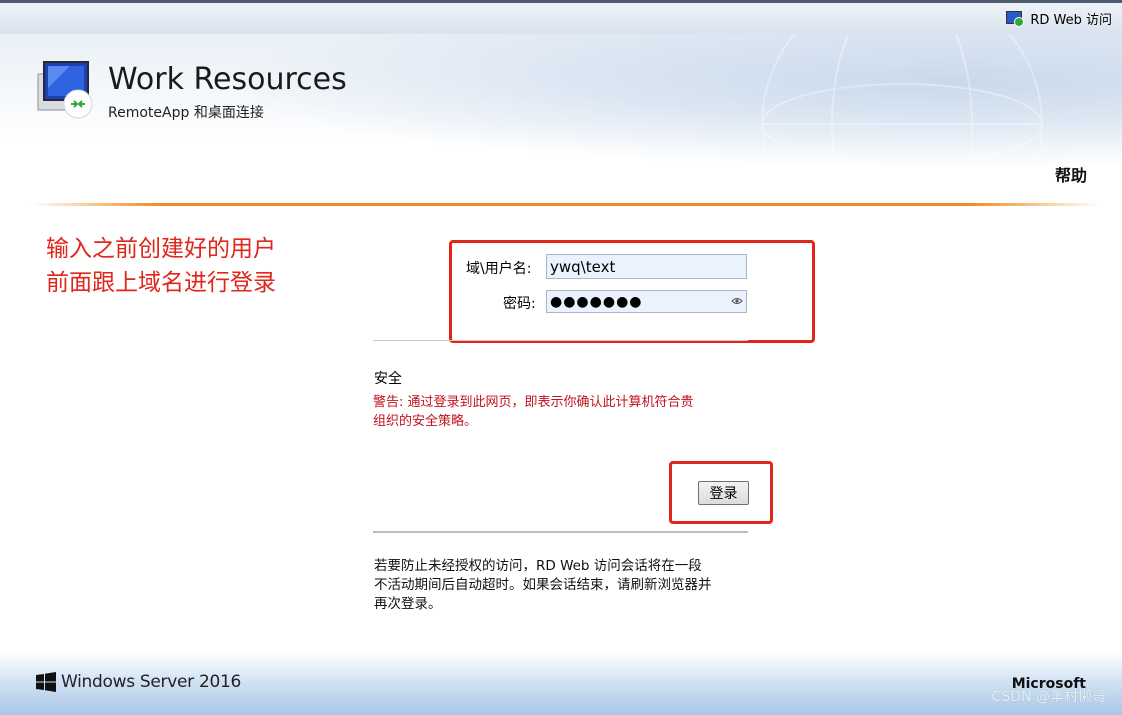  Describe the element at coordinates (538, 566) in the screenshot. I see `timeout-note-line-1: 若要防止未经授权的访问，RD Web 访问会话将在一段` at that location.